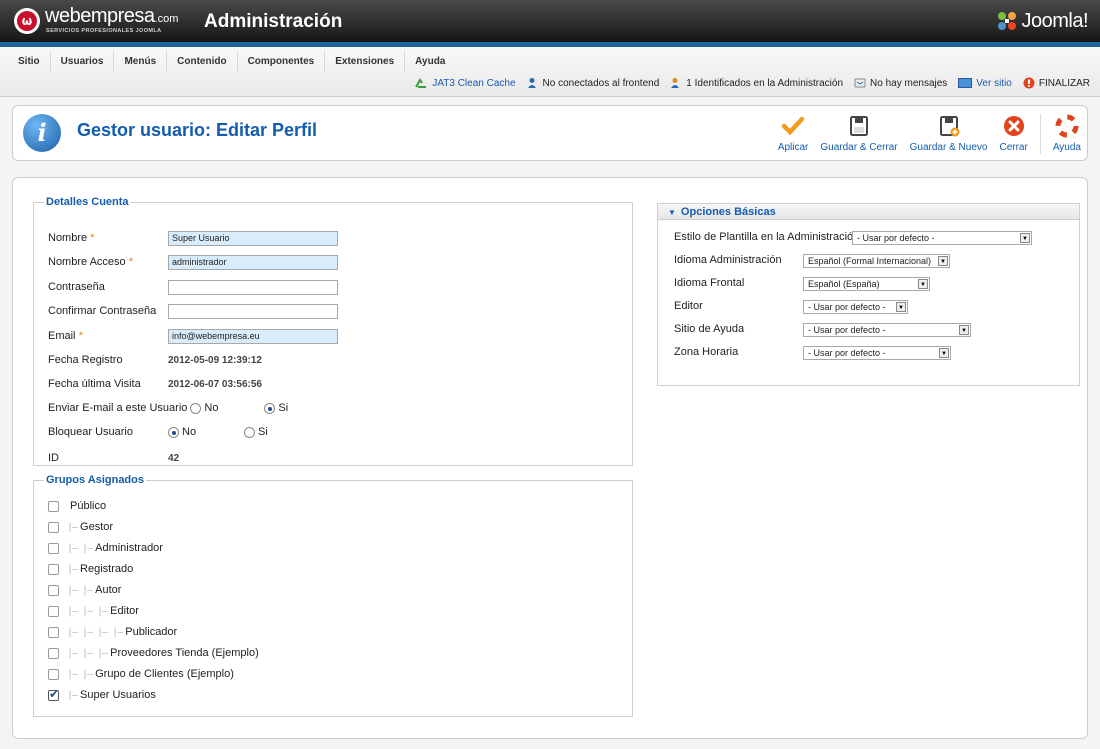 The width and height of the screenshot is (1100, 749). What do you see at coordinates (253, 336) in the screenshot?
I see `email-input` at bounding box center [253, 336].